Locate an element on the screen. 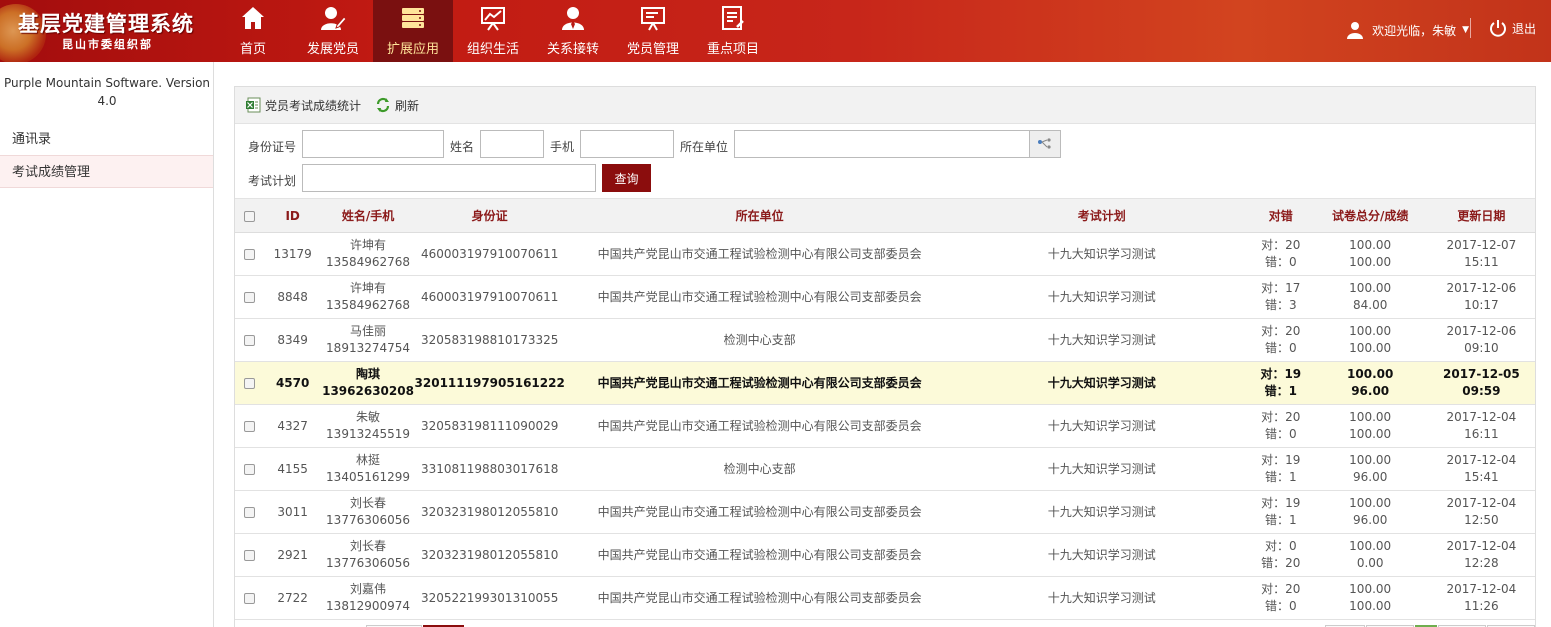  exam-stats-button: 党员考试成绩统计 is located at coordinates (303, 105).